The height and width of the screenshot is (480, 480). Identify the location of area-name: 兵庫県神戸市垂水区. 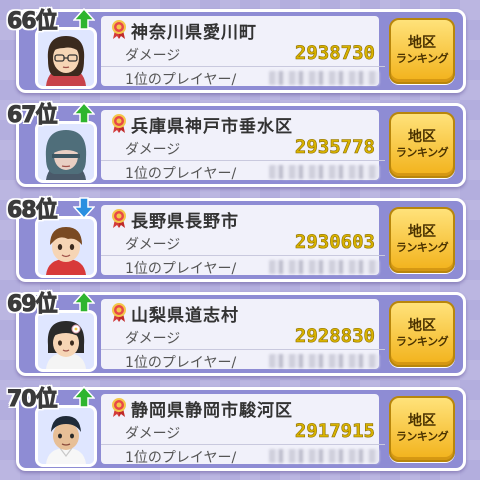
(212, 126).